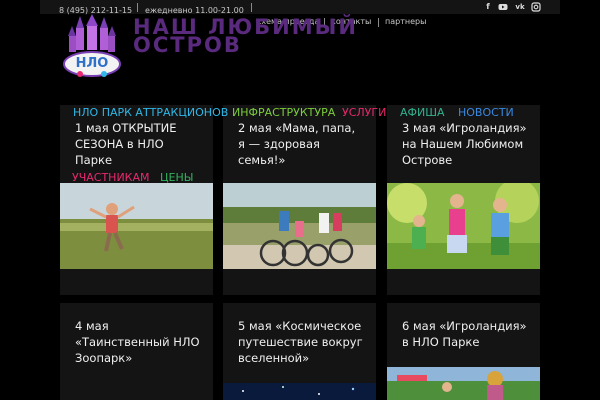 This screenshot has width=600, height=400. Describe the element at coordinates (503, 7) in the screenshot. I see `youtube-icon` at that location.